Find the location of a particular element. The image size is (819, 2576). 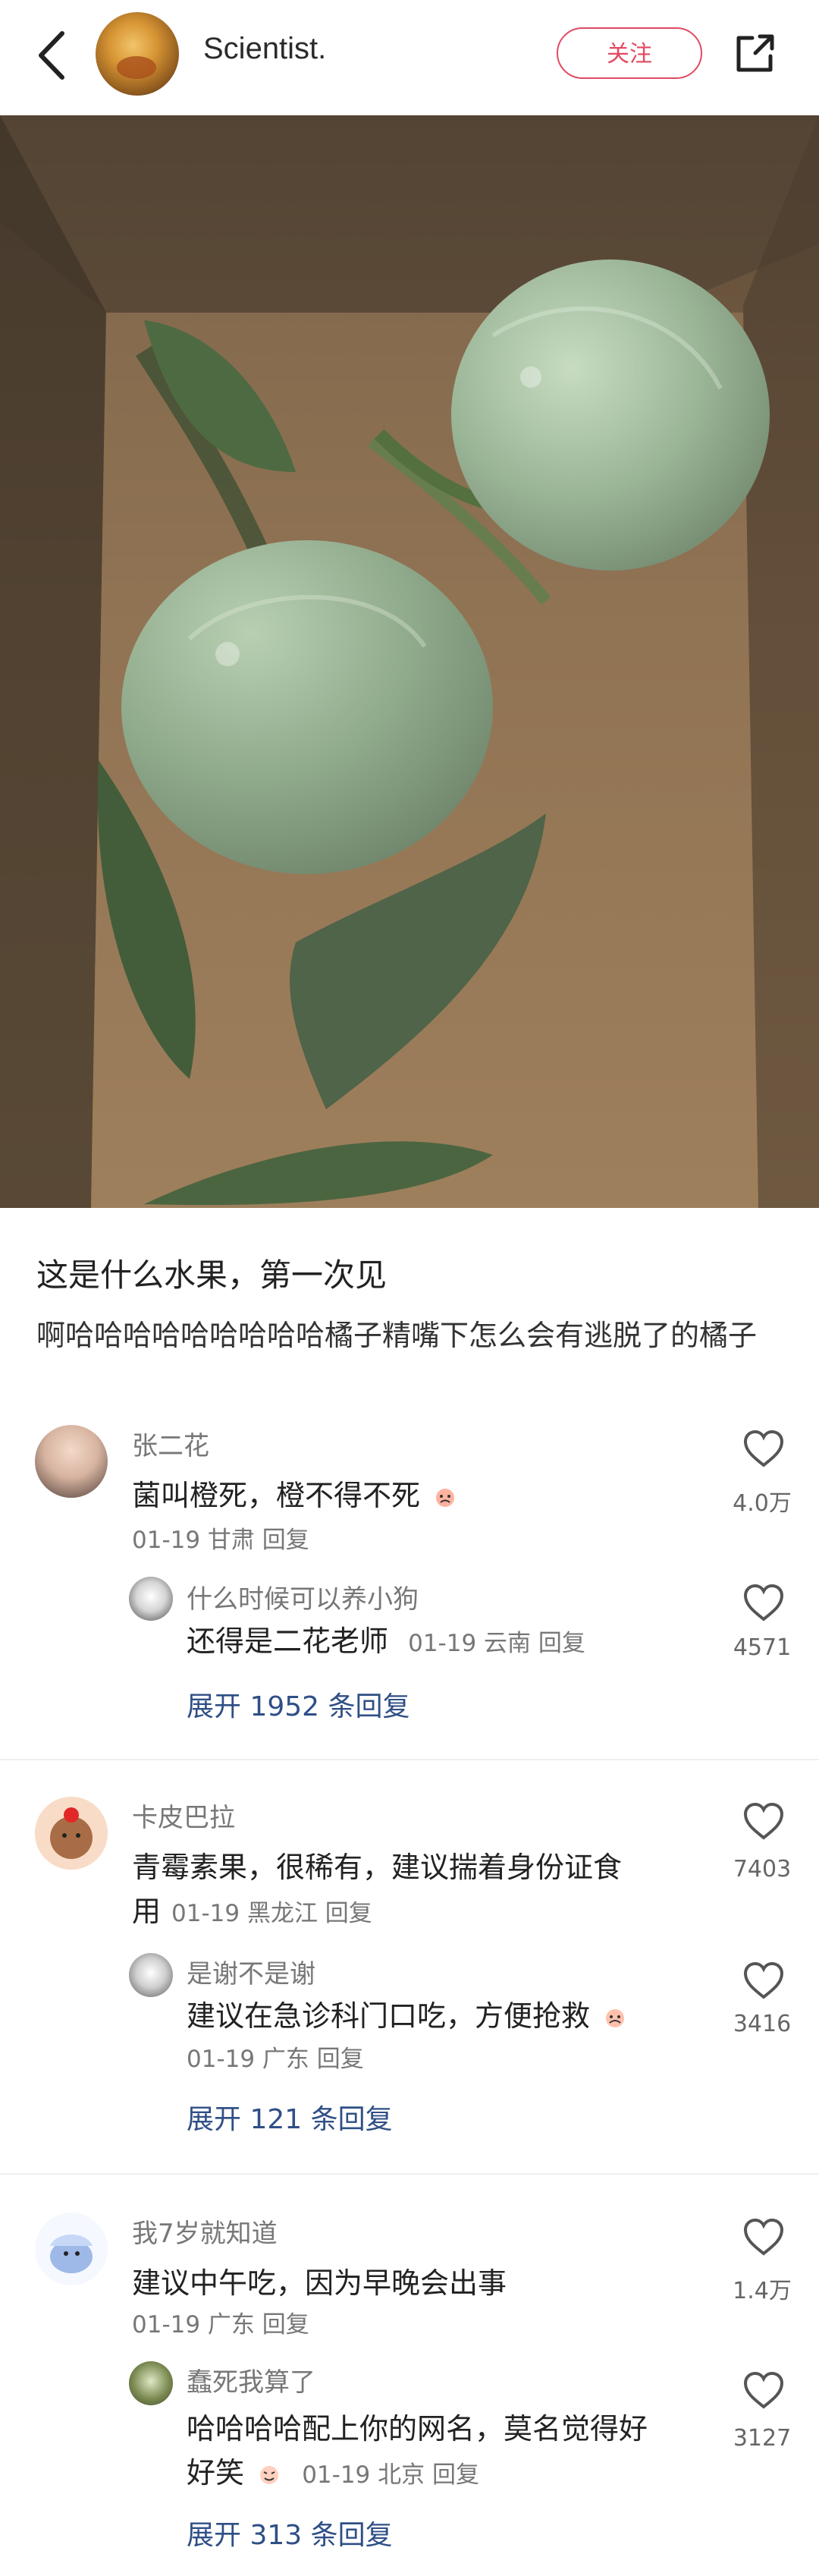

like-count: 7403 is located at coordinates (762, 1869).